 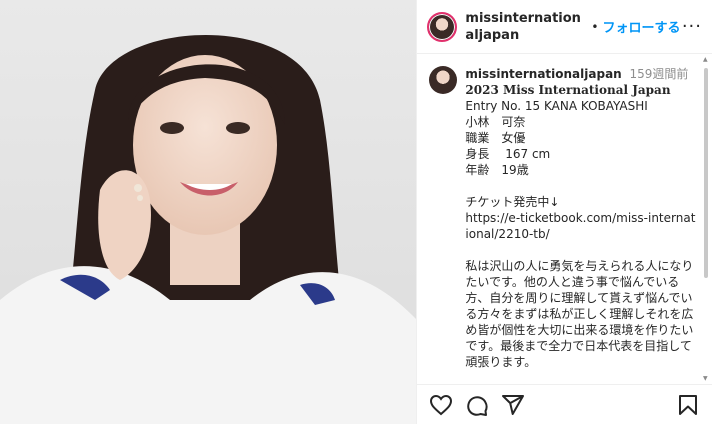 What do you see at coordinates (495, 138) in the screenshot?
I see `caption-line: 職業 女優` at bounding box center [495, 138].